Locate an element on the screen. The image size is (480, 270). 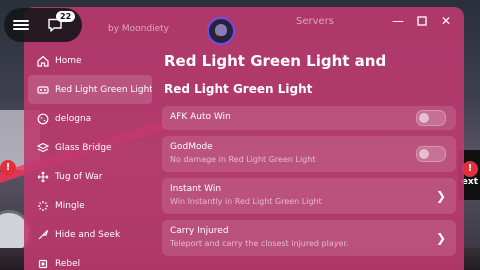
sidebar-item-label: Hide and Seek is located at coordinates (88, 234).